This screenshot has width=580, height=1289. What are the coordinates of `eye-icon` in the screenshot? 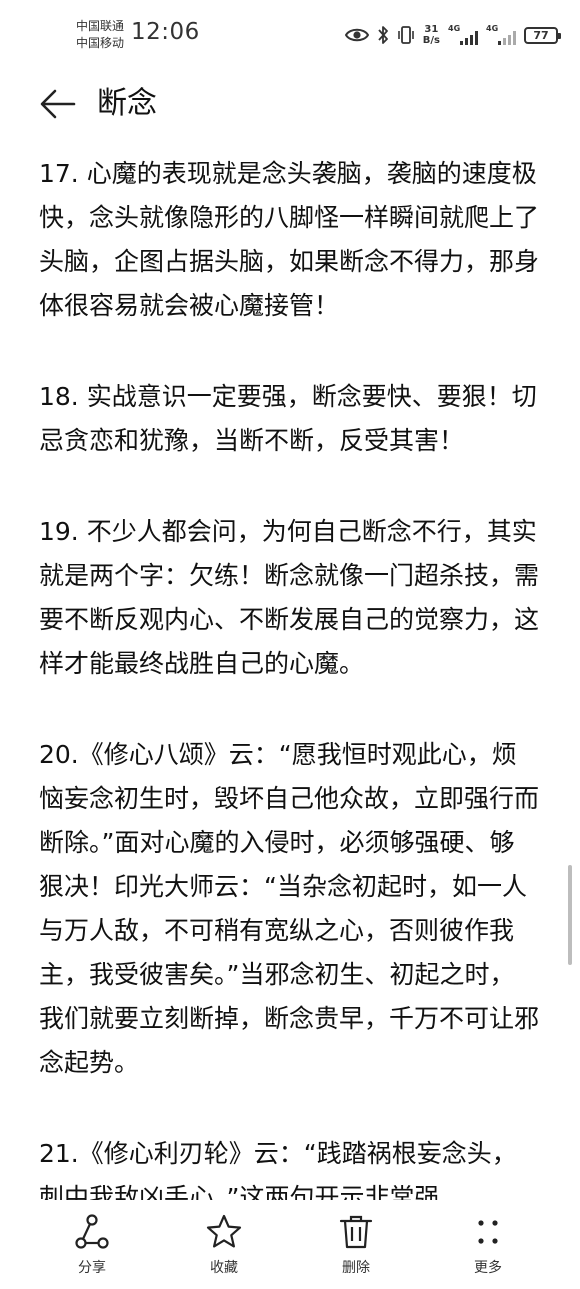 It's located at (356, 35).